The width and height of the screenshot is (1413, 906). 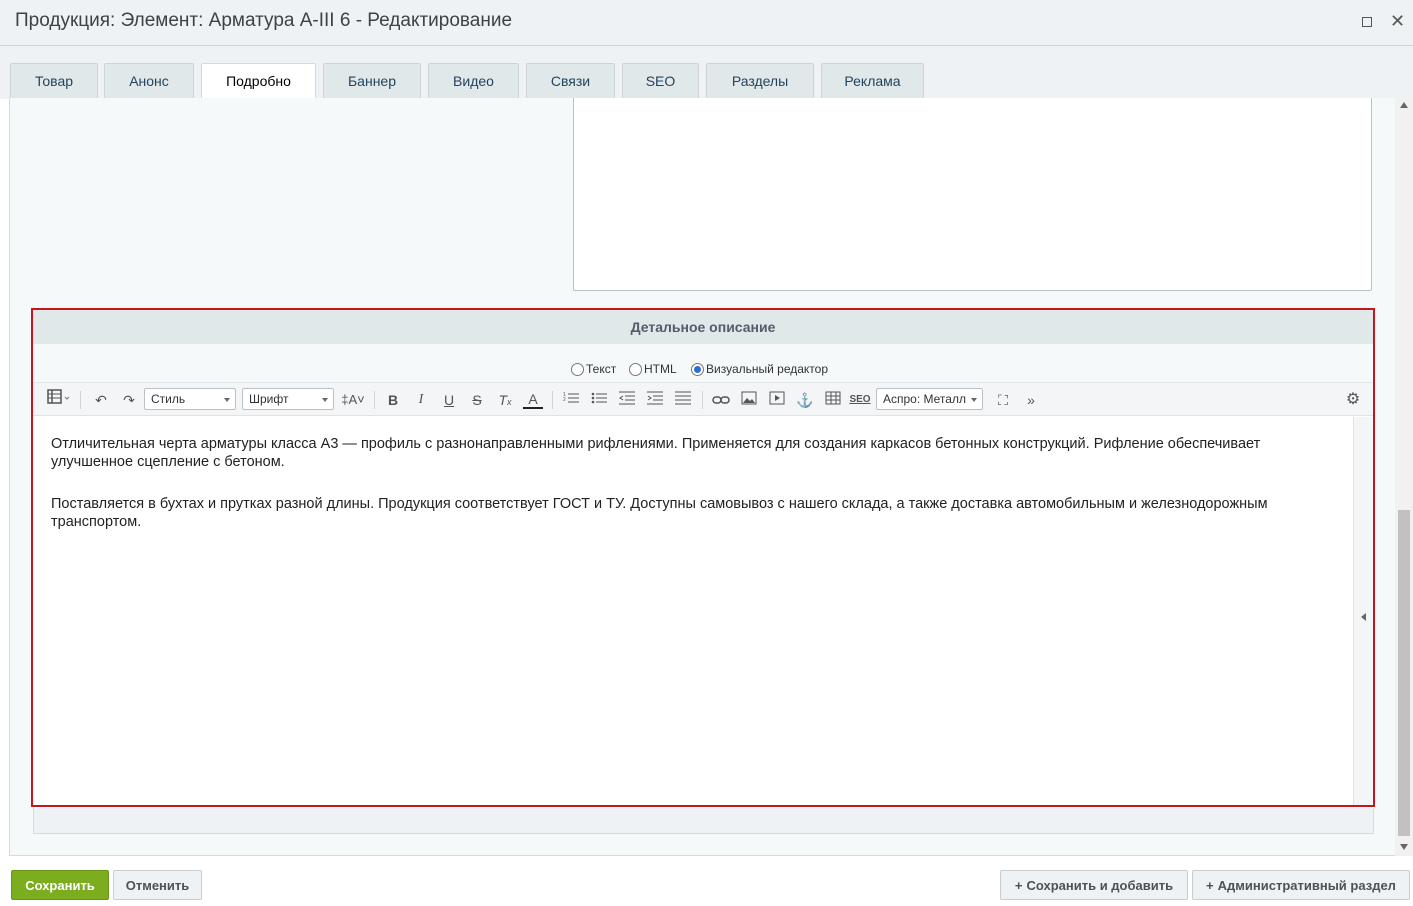 What do you see at coordinates (372, 81) in the screenshot?
I see `tab-banner: Баннер` at bounding box center [372, 81].